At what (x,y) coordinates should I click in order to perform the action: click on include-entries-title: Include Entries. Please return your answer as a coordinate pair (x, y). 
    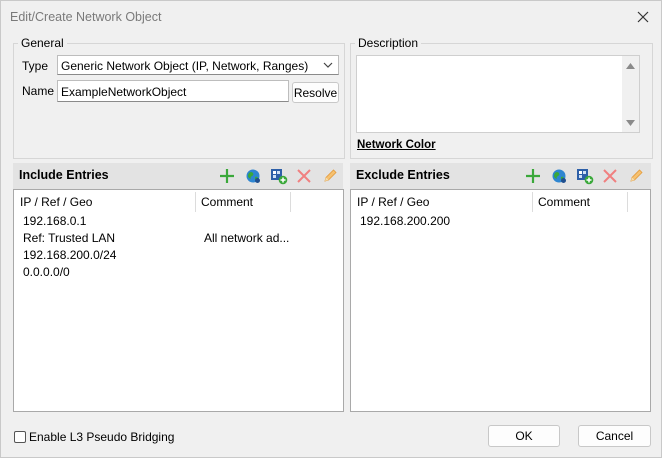
    Looking at the image, I should click on (64, 175).